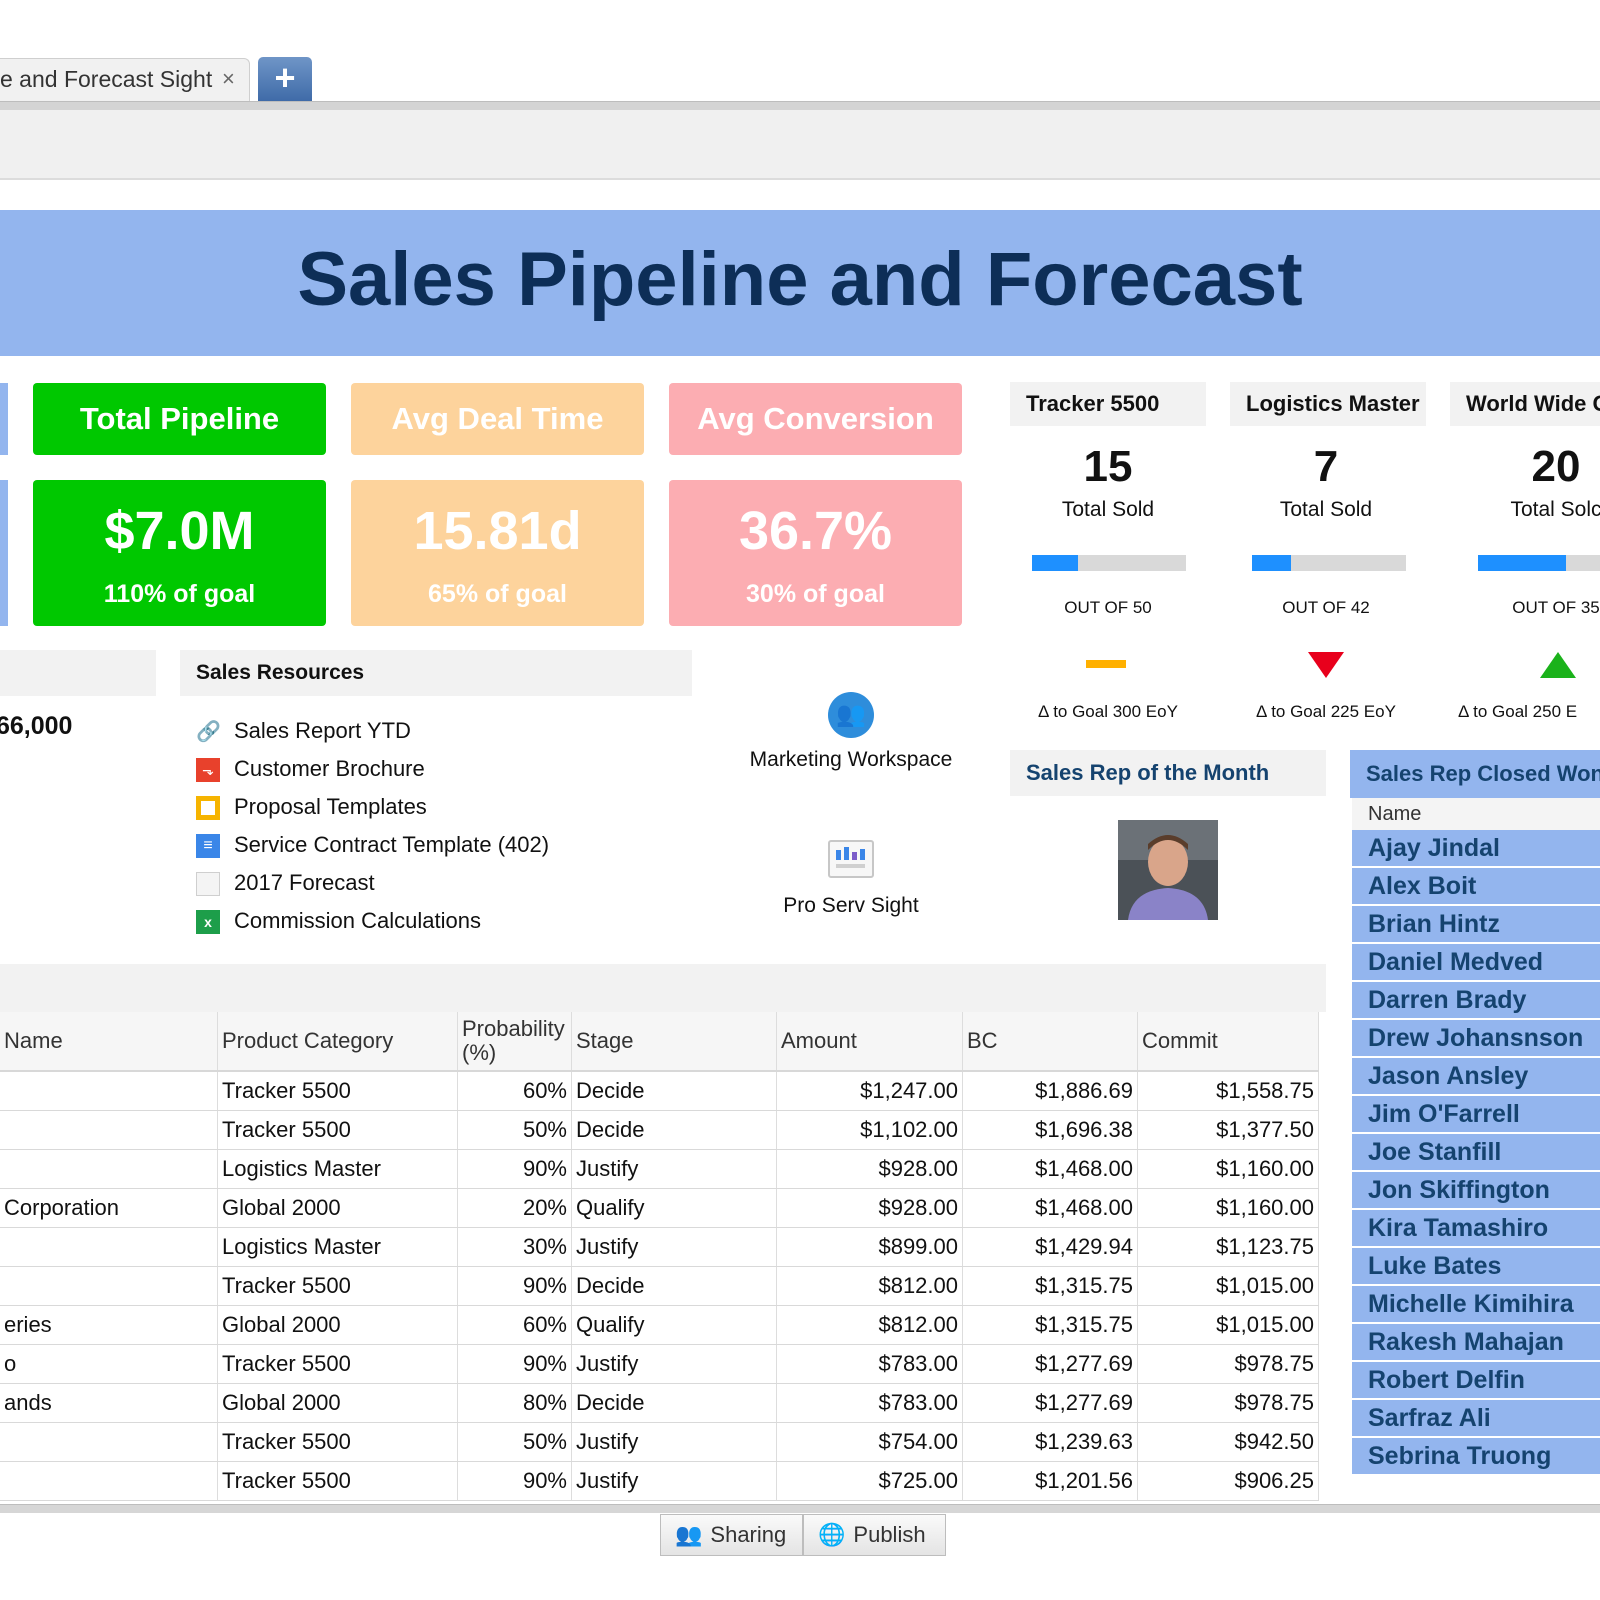 The width and height of the screenshot is (1600, 1600). Describe the element at coordinates (1476, 1038) in the screenshot. I see `list-item: Drew Johansnson` at that location.